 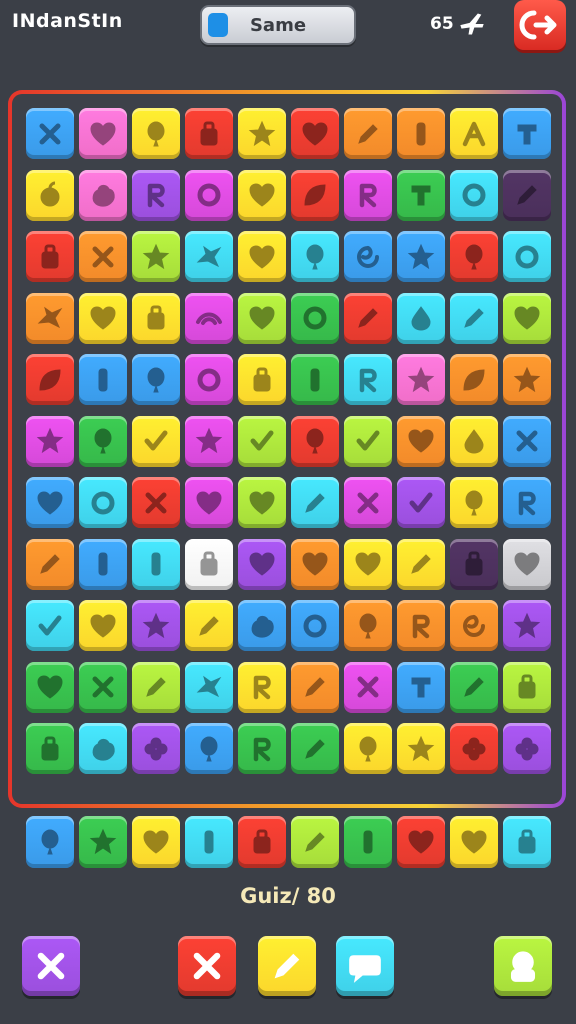 What do you see at coordinates (156, 502) in the screenshot?
I see `tile-red-x` at bounding box center [156, 502].